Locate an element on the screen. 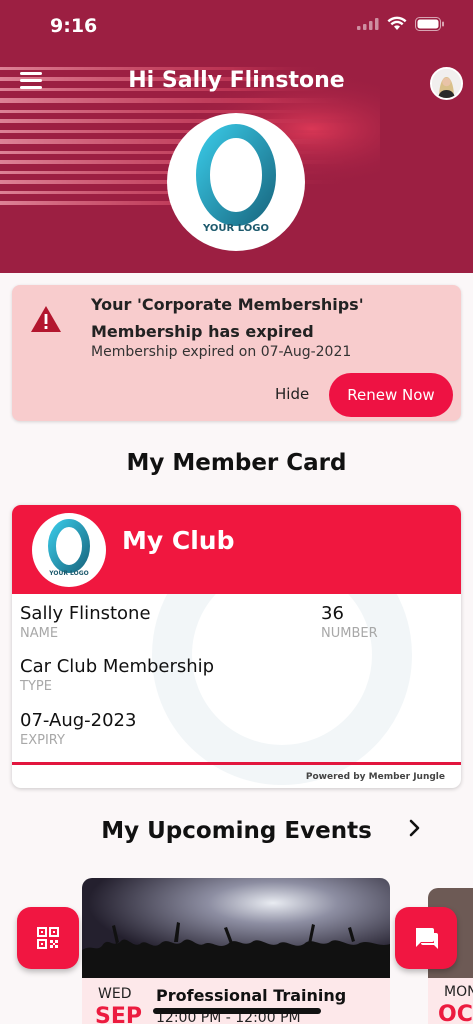 This screenshot has width=473, height=1024. member-number: 36 is located at coordinates (332, 613).